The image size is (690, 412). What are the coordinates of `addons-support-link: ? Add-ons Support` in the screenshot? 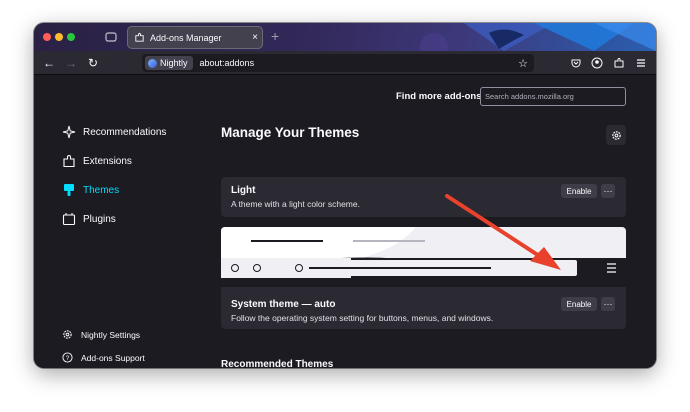 It's located at (103, 357).